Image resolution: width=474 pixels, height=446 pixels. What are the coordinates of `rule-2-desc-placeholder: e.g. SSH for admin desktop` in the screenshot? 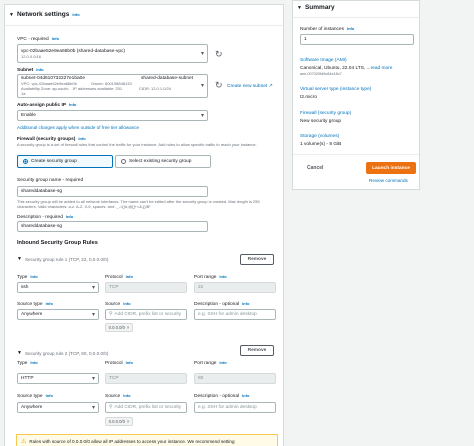 It's located at (227, 407).